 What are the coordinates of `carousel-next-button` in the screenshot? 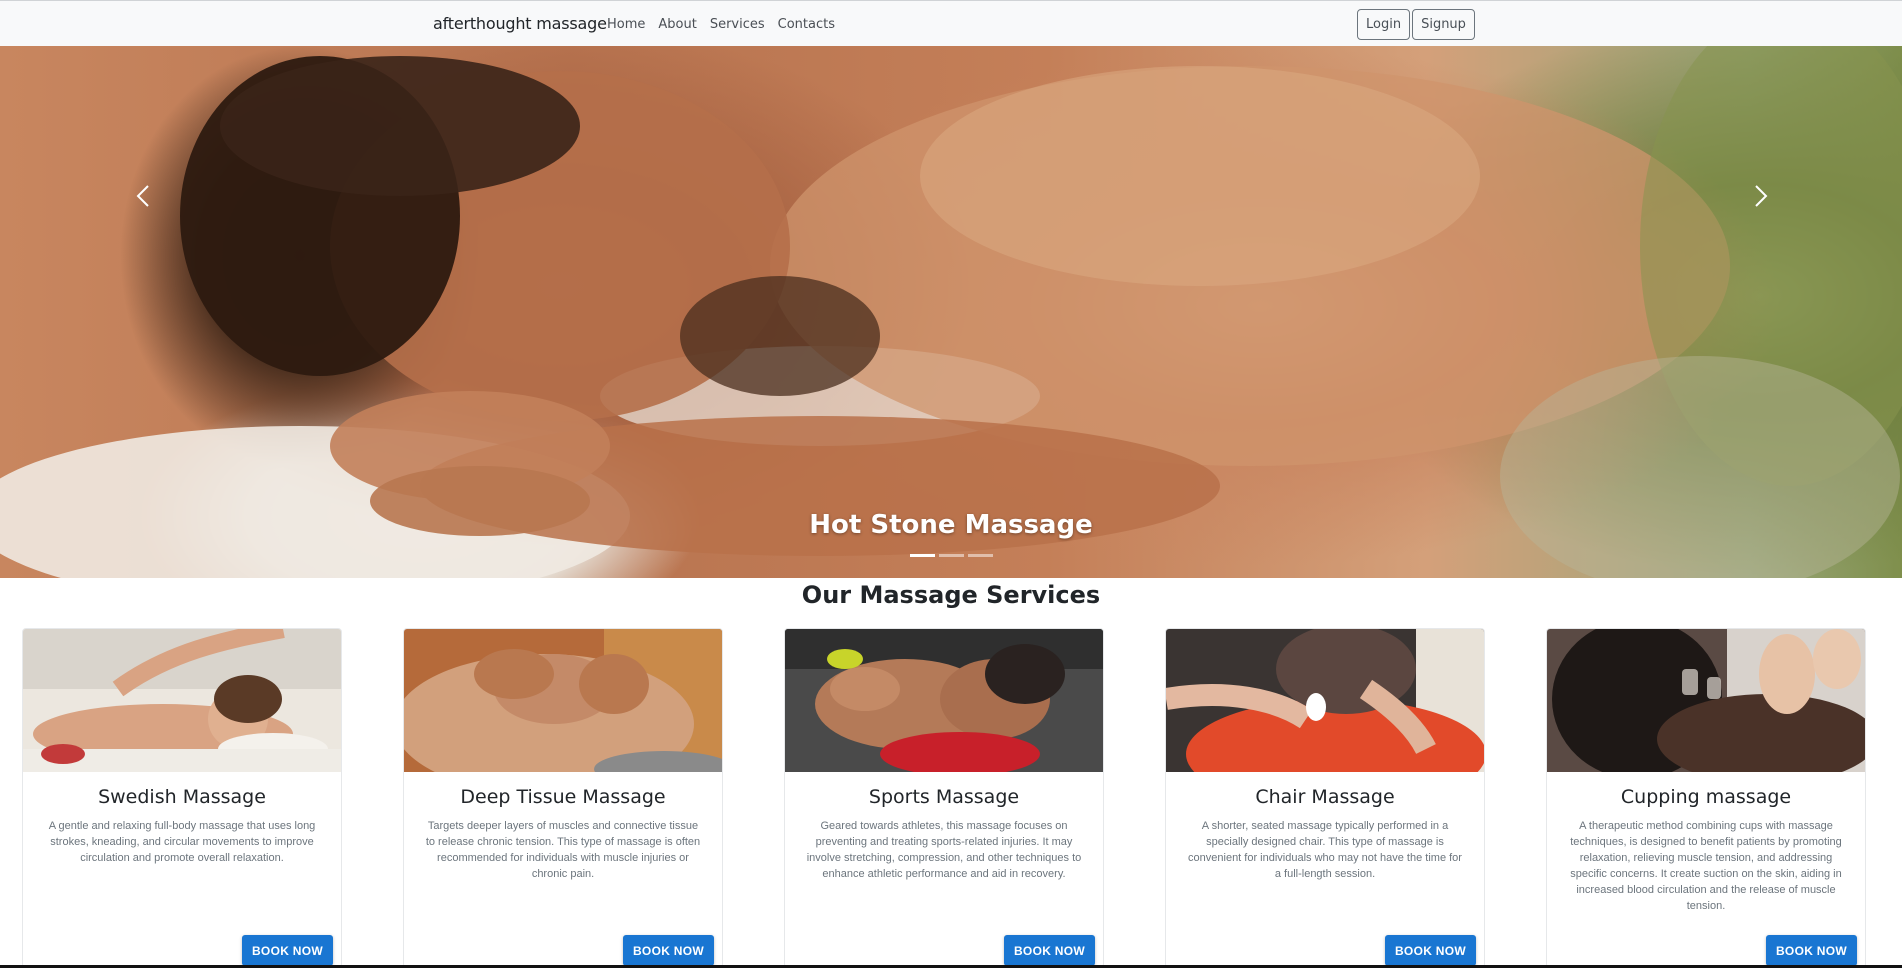 It's located at (1761, 196).